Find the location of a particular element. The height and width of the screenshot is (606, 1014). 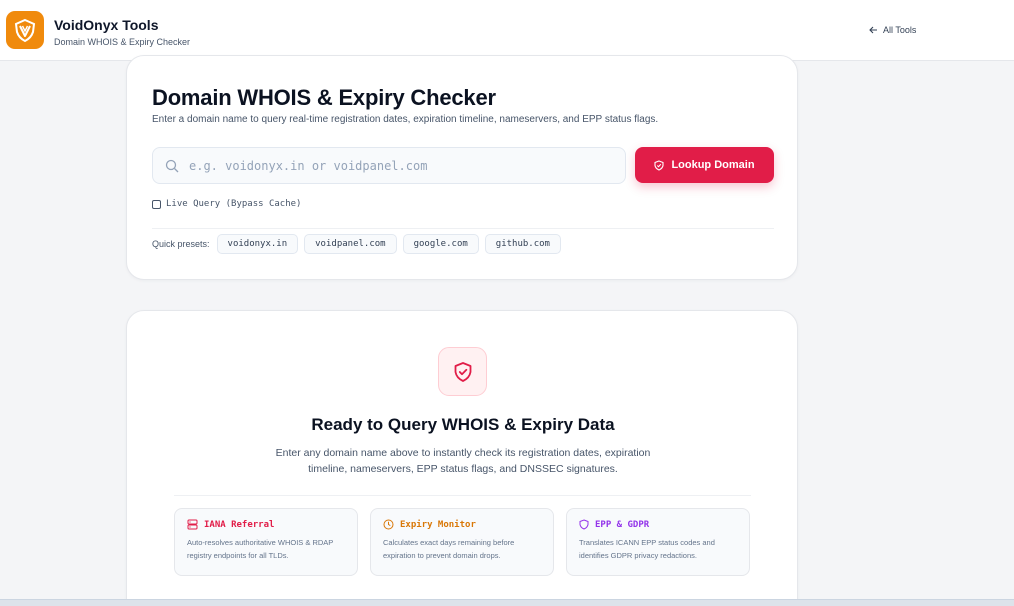

all-tools-link: All Tools is located at coordinates (892, 30).